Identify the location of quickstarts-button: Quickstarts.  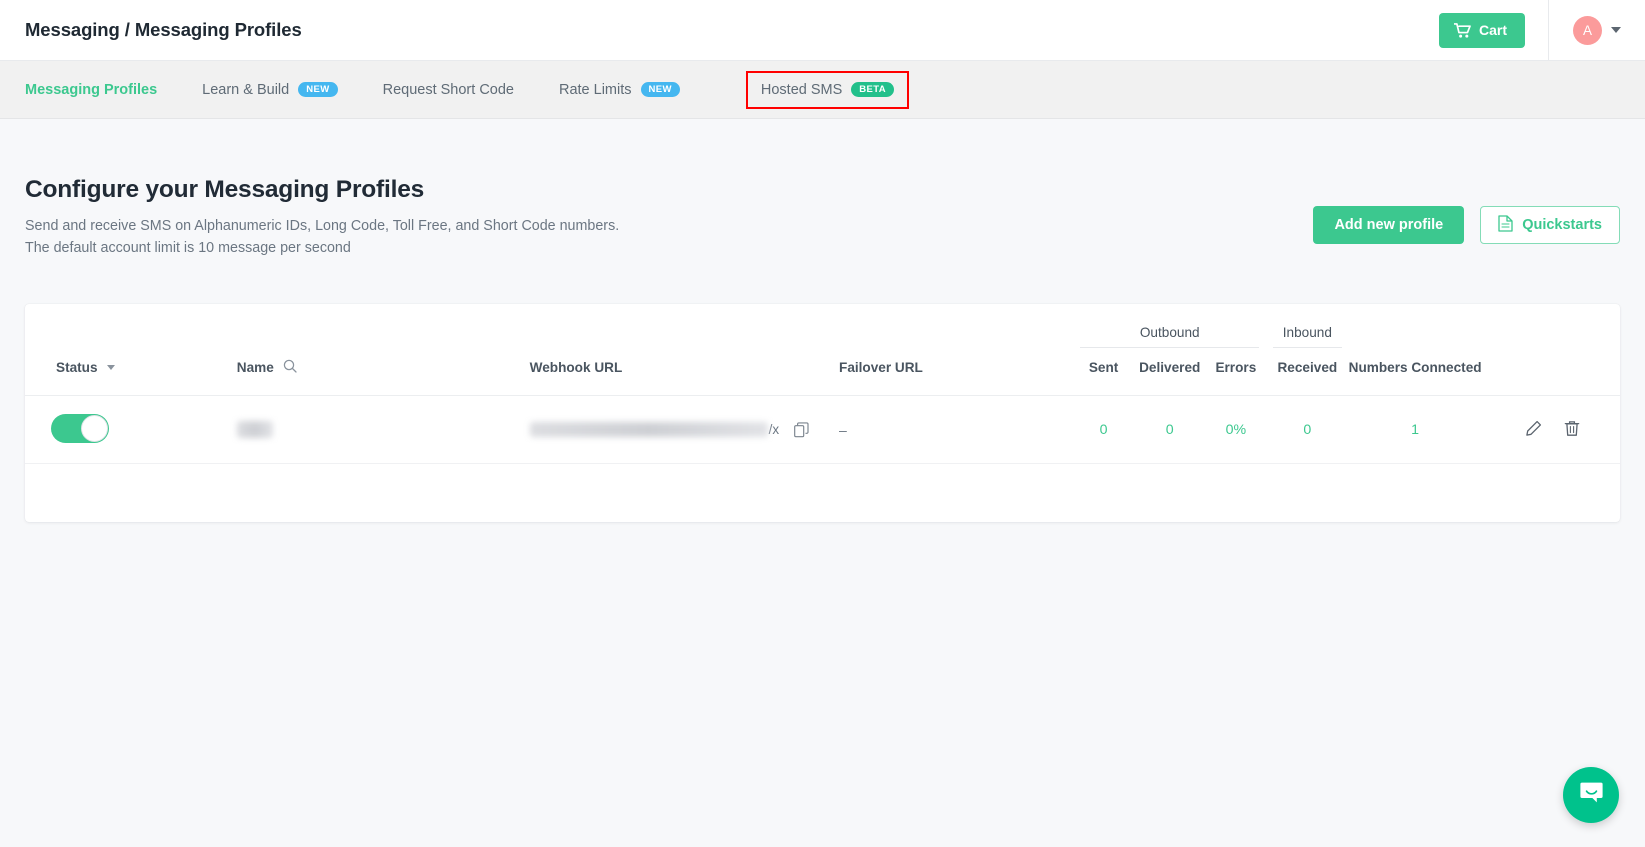
(1550, 225).